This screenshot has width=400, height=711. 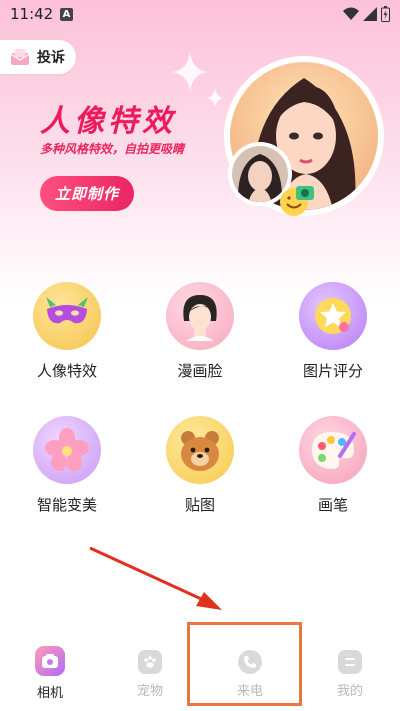 I want to click on nav-camera: 相机, so click(x=50, y=673).